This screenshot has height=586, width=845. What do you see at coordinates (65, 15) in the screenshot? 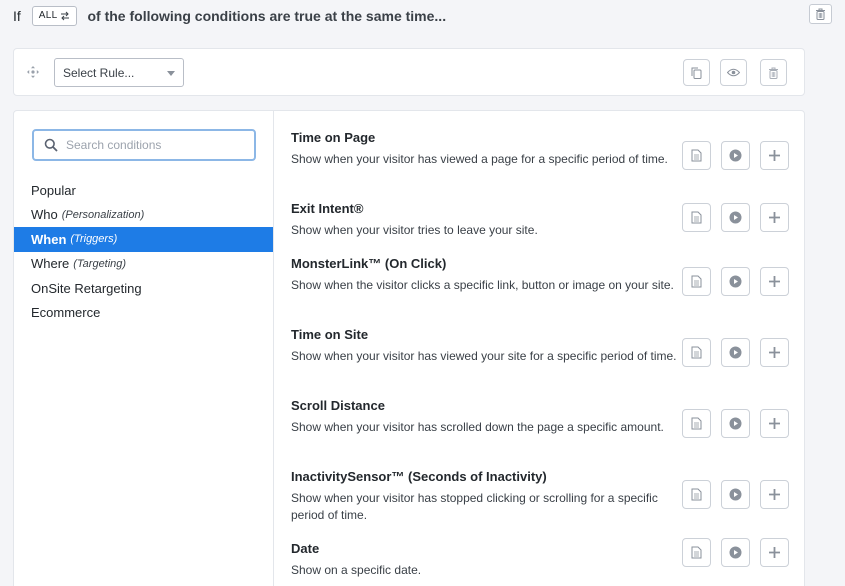
I see `swap-arrows-icon` at bounding box center [65, 15].